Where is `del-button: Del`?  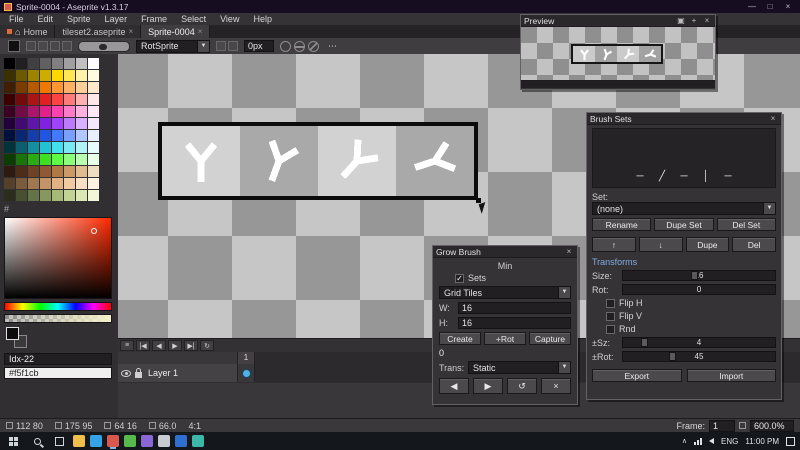 del-button: Del is located at coordinates (754, 244).